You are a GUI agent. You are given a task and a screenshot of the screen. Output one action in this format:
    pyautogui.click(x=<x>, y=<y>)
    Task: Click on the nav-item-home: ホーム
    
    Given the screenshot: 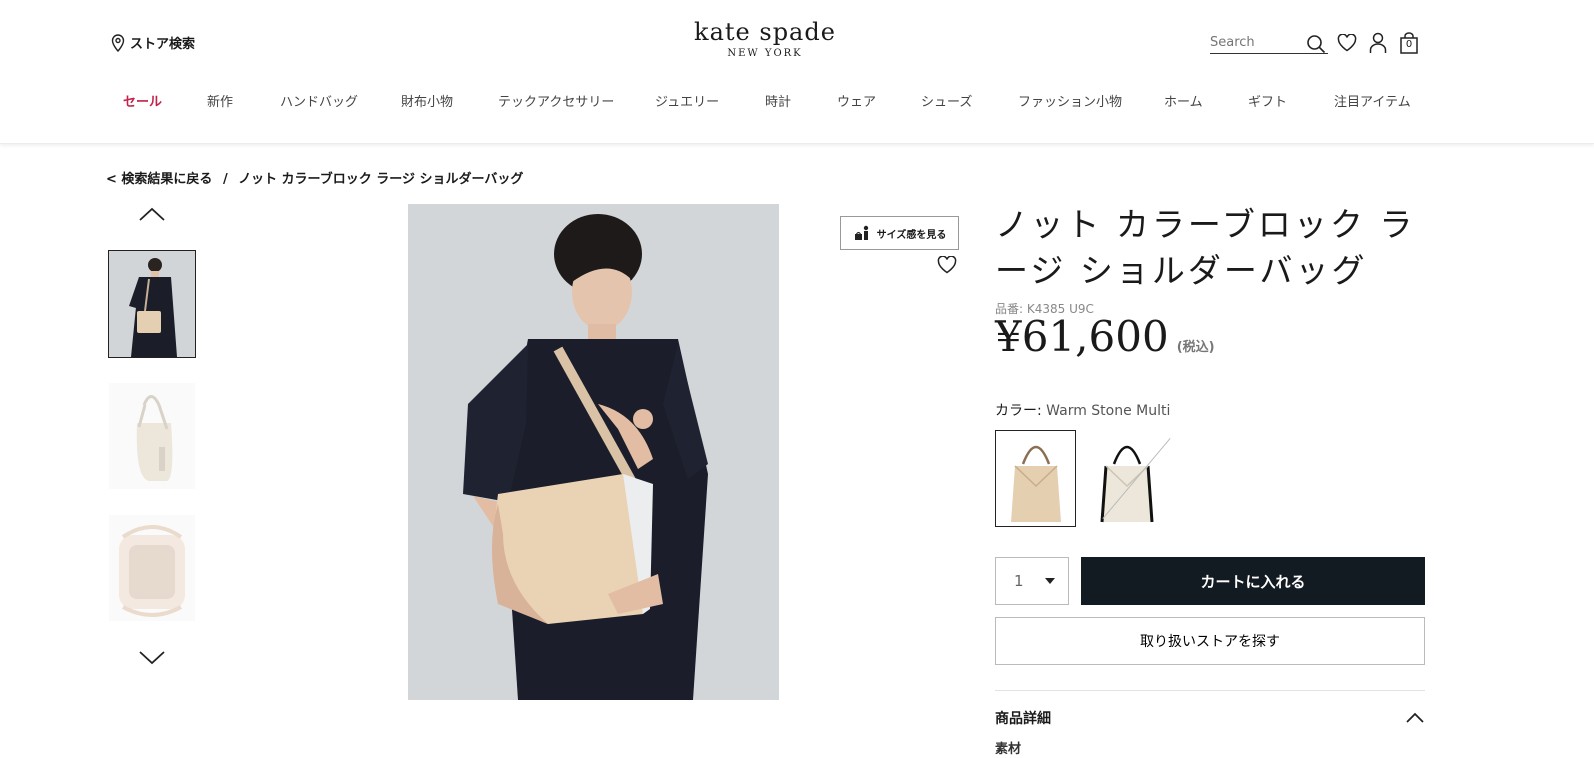 What is the action you would take?
    pyautogui.click(x=1183, y=100)
    